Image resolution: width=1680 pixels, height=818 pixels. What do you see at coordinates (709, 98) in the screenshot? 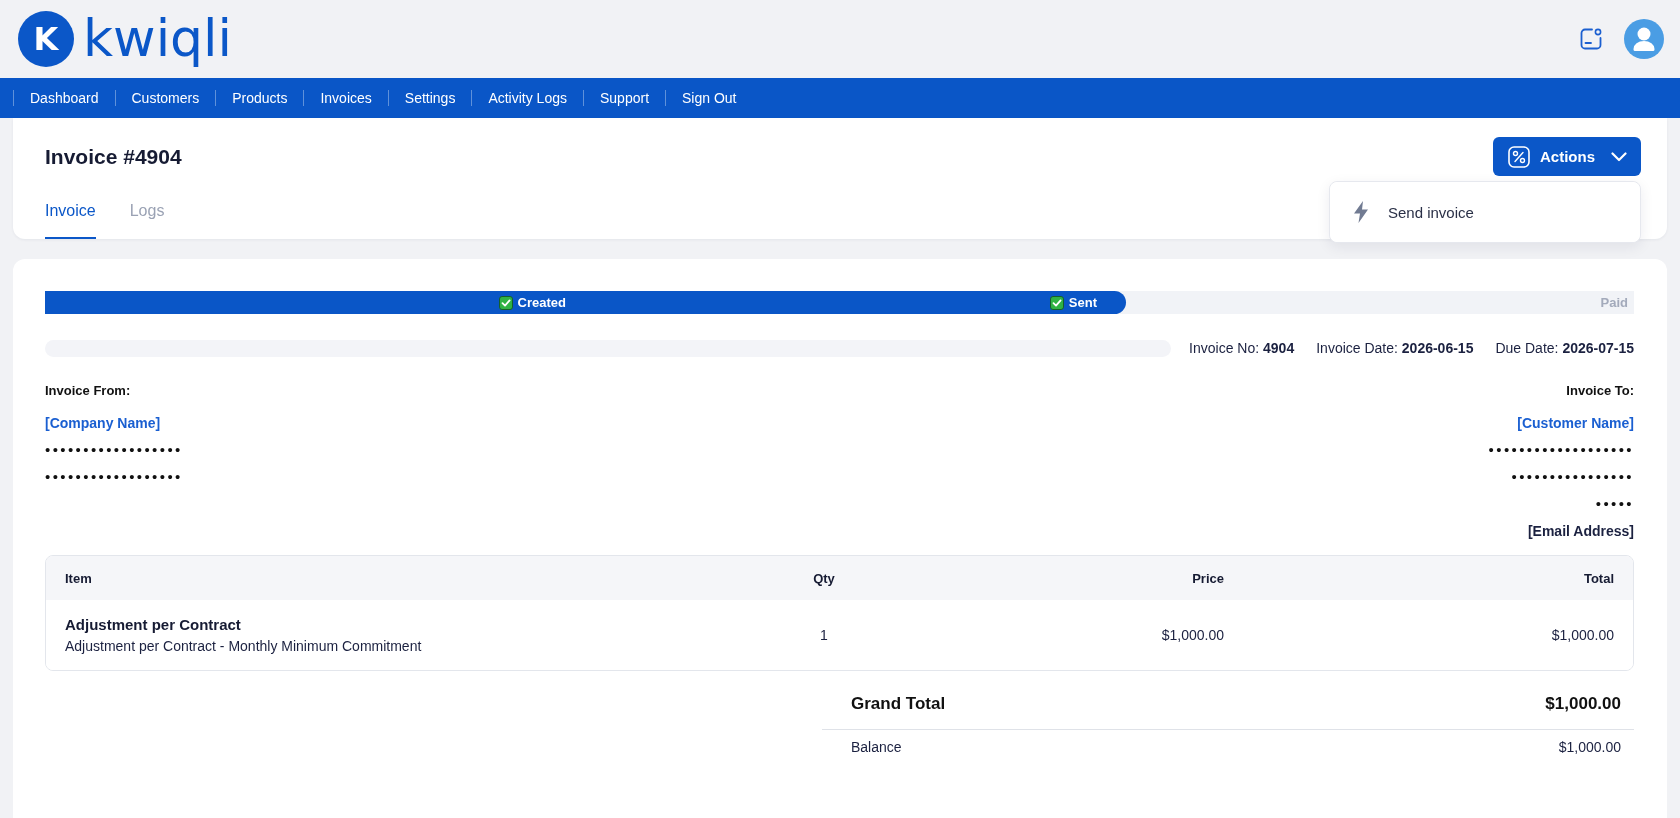
I see `nav-link: Sign Out` at bounding box center [709, 98].